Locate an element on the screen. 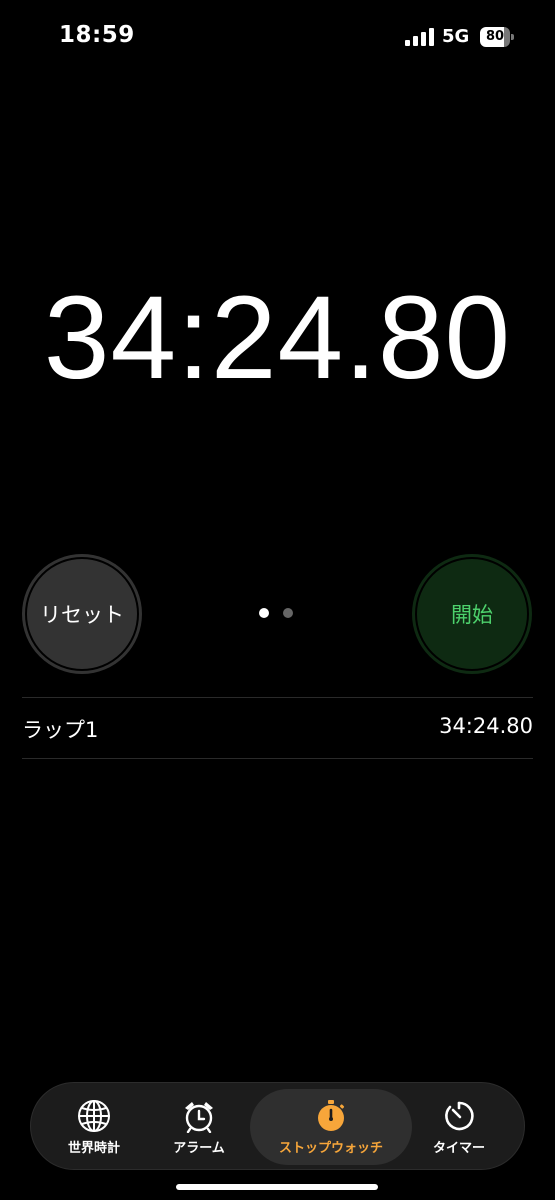 This screenshot has width=555, height=1200. page-dot-active is located at coordinates (264, 613).